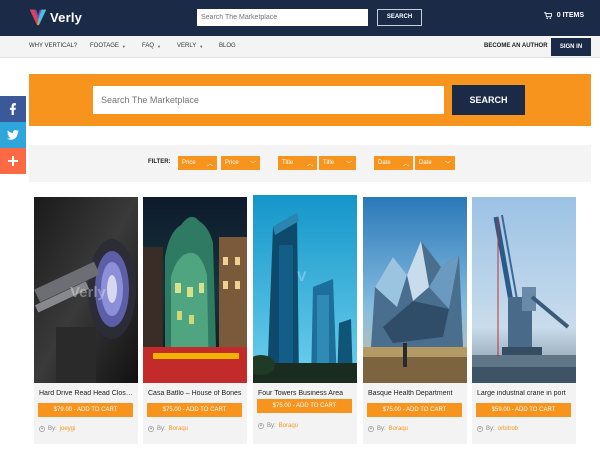 This screenshot has width=600, height=452. I want to click on cart-link: 0 ITEMS, so click(563, 15).